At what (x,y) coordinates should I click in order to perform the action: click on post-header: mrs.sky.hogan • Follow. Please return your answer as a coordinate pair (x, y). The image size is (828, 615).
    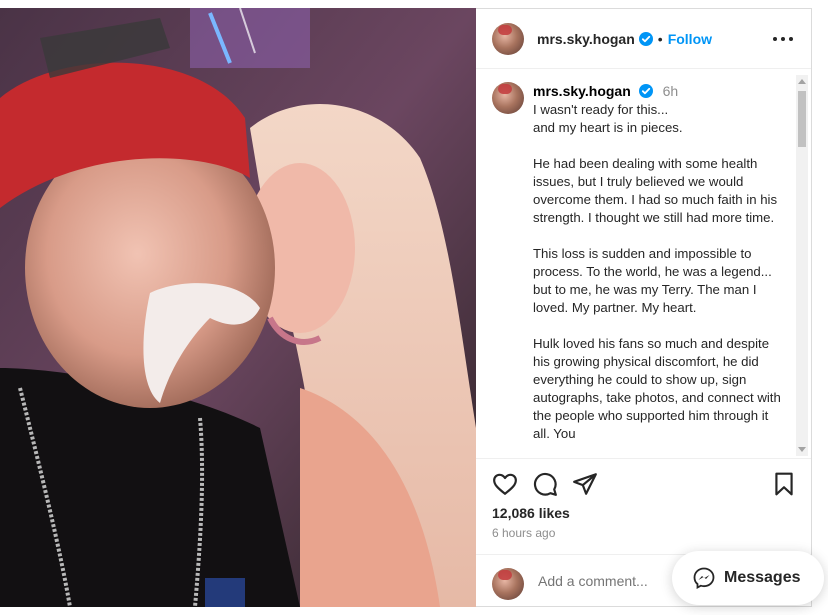
    Looking at the image, I should click on (643, 39).